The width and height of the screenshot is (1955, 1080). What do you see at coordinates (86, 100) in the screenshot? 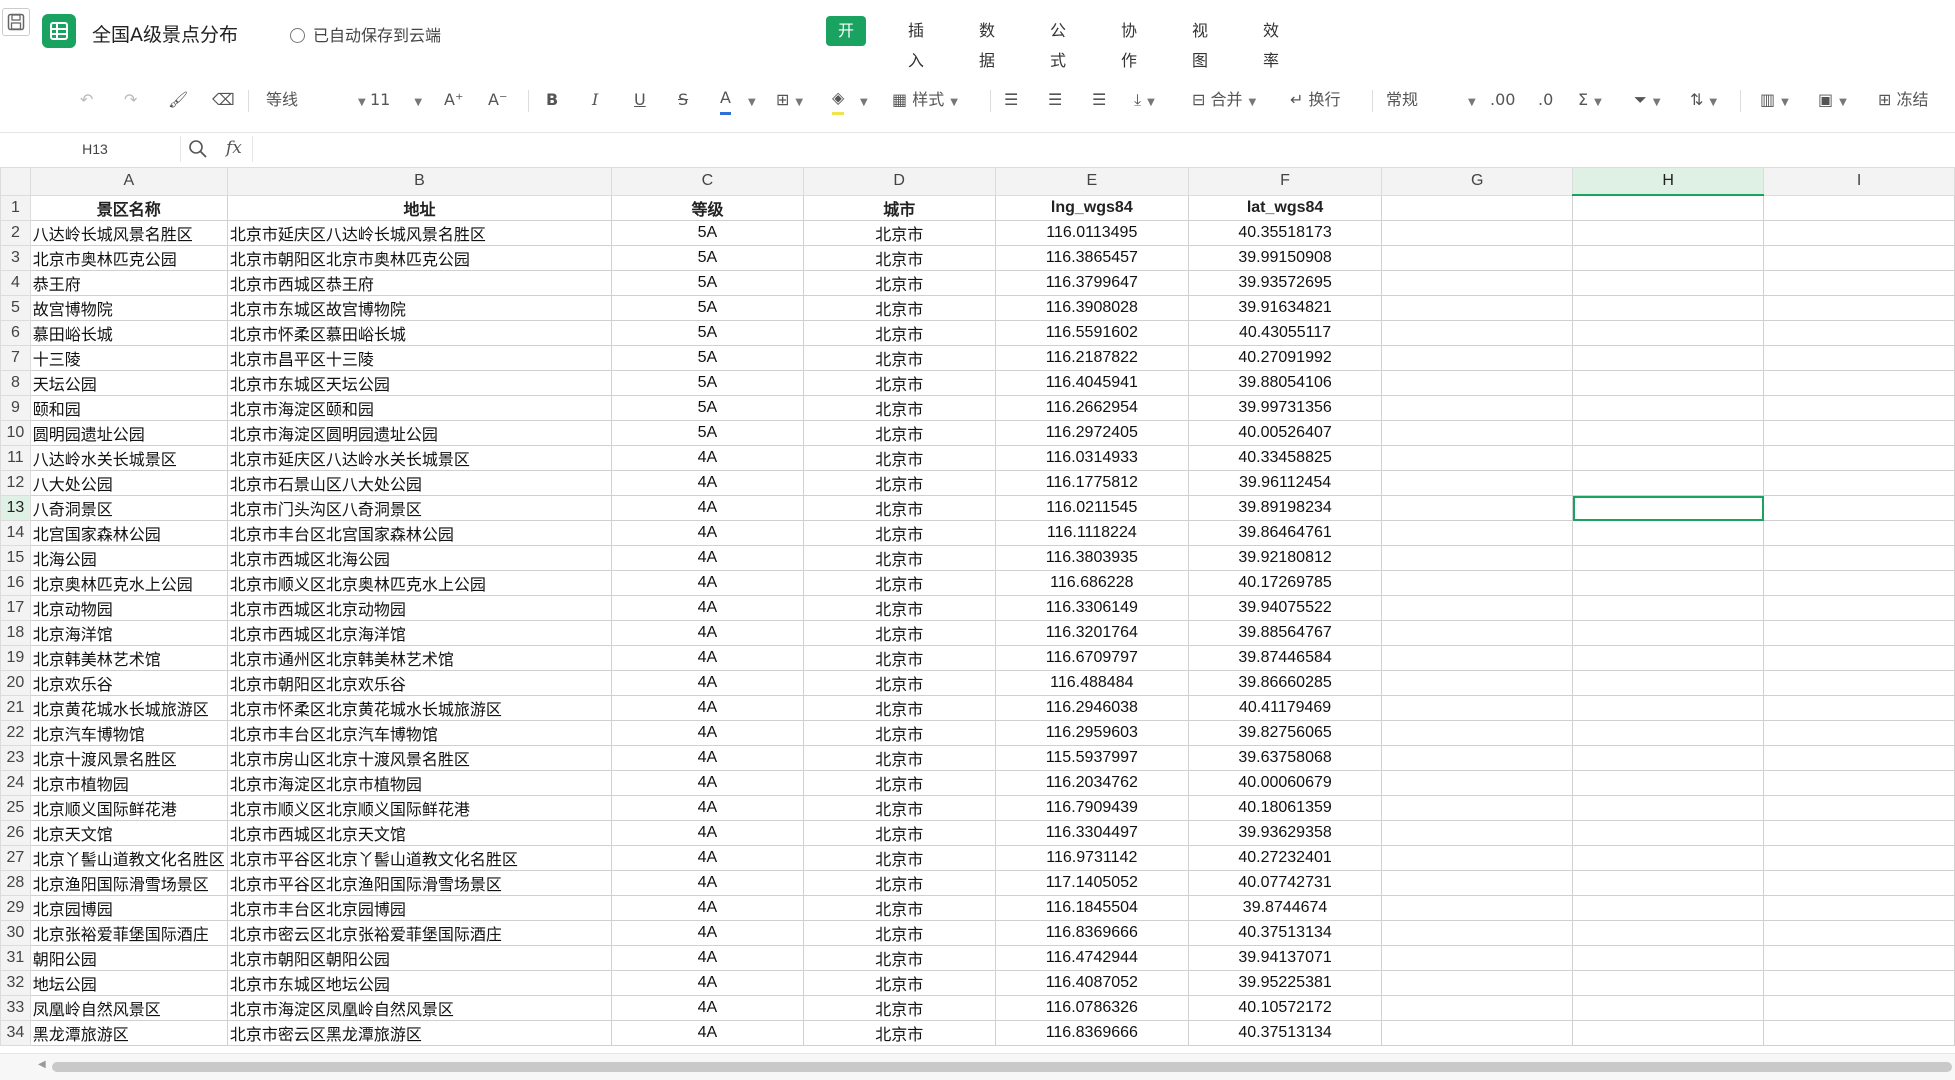
I see `undo-icon: ↶` at bounding box center [86, 100].